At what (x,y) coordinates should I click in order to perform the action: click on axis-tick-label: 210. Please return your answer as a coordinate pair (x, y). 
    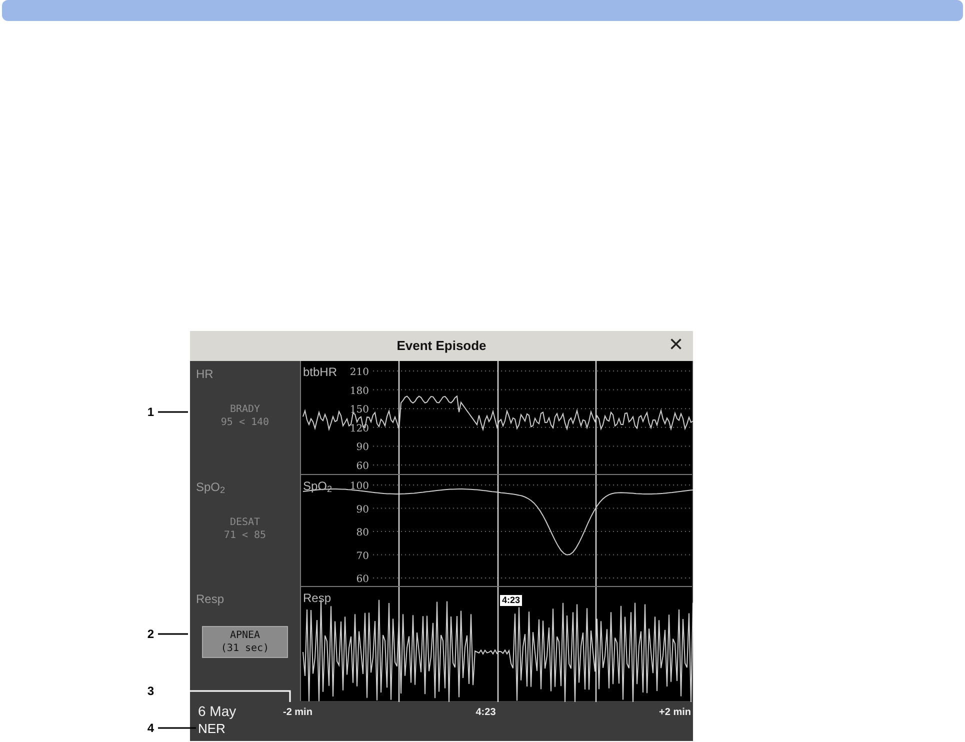
    Looking at the image, I should click on (359, 372).